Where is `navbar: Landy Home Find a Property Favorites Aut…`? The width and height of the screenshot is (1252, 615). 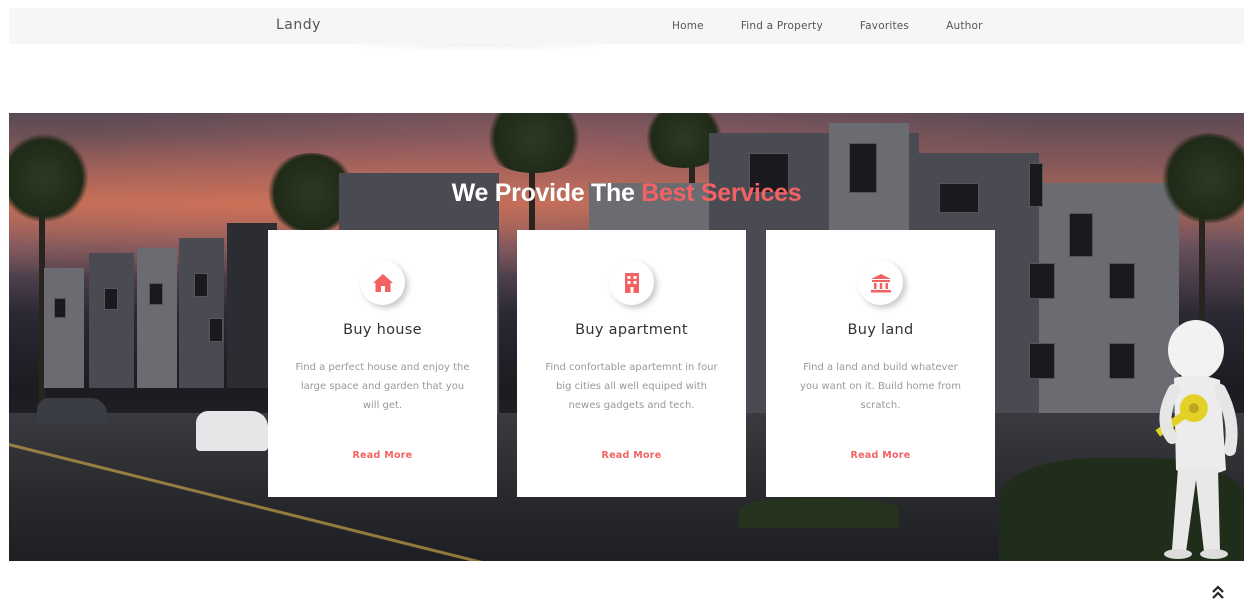 navbar: Landy Home Find a Property Favorites Aut… is located at coordinates (626, 26).